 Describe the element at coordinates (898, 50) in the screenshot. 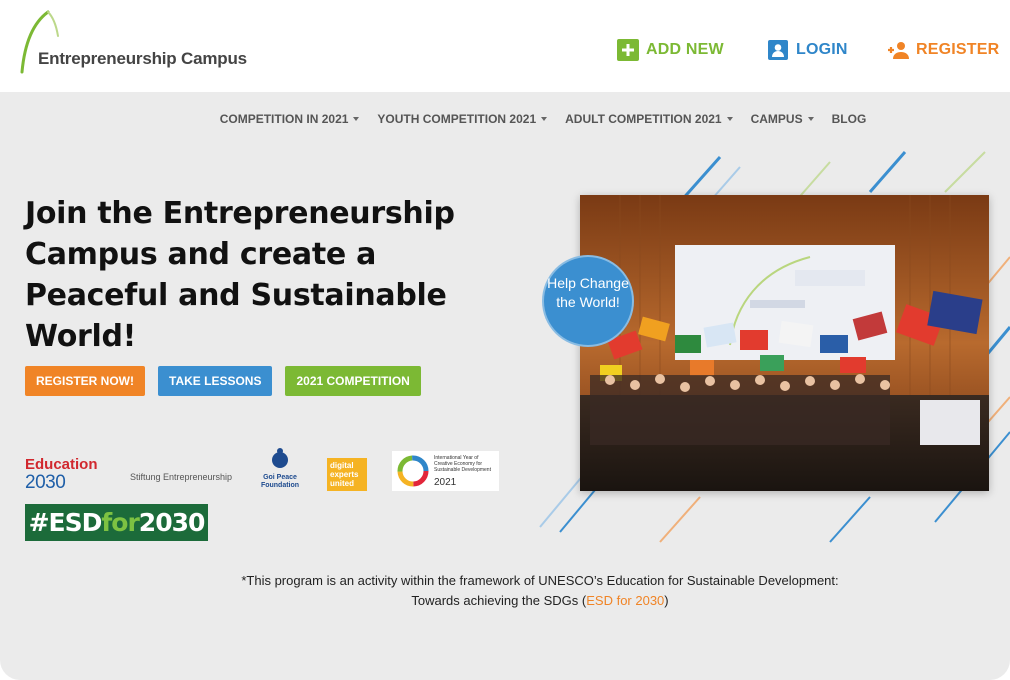

I see `add-user-icon` at that location.